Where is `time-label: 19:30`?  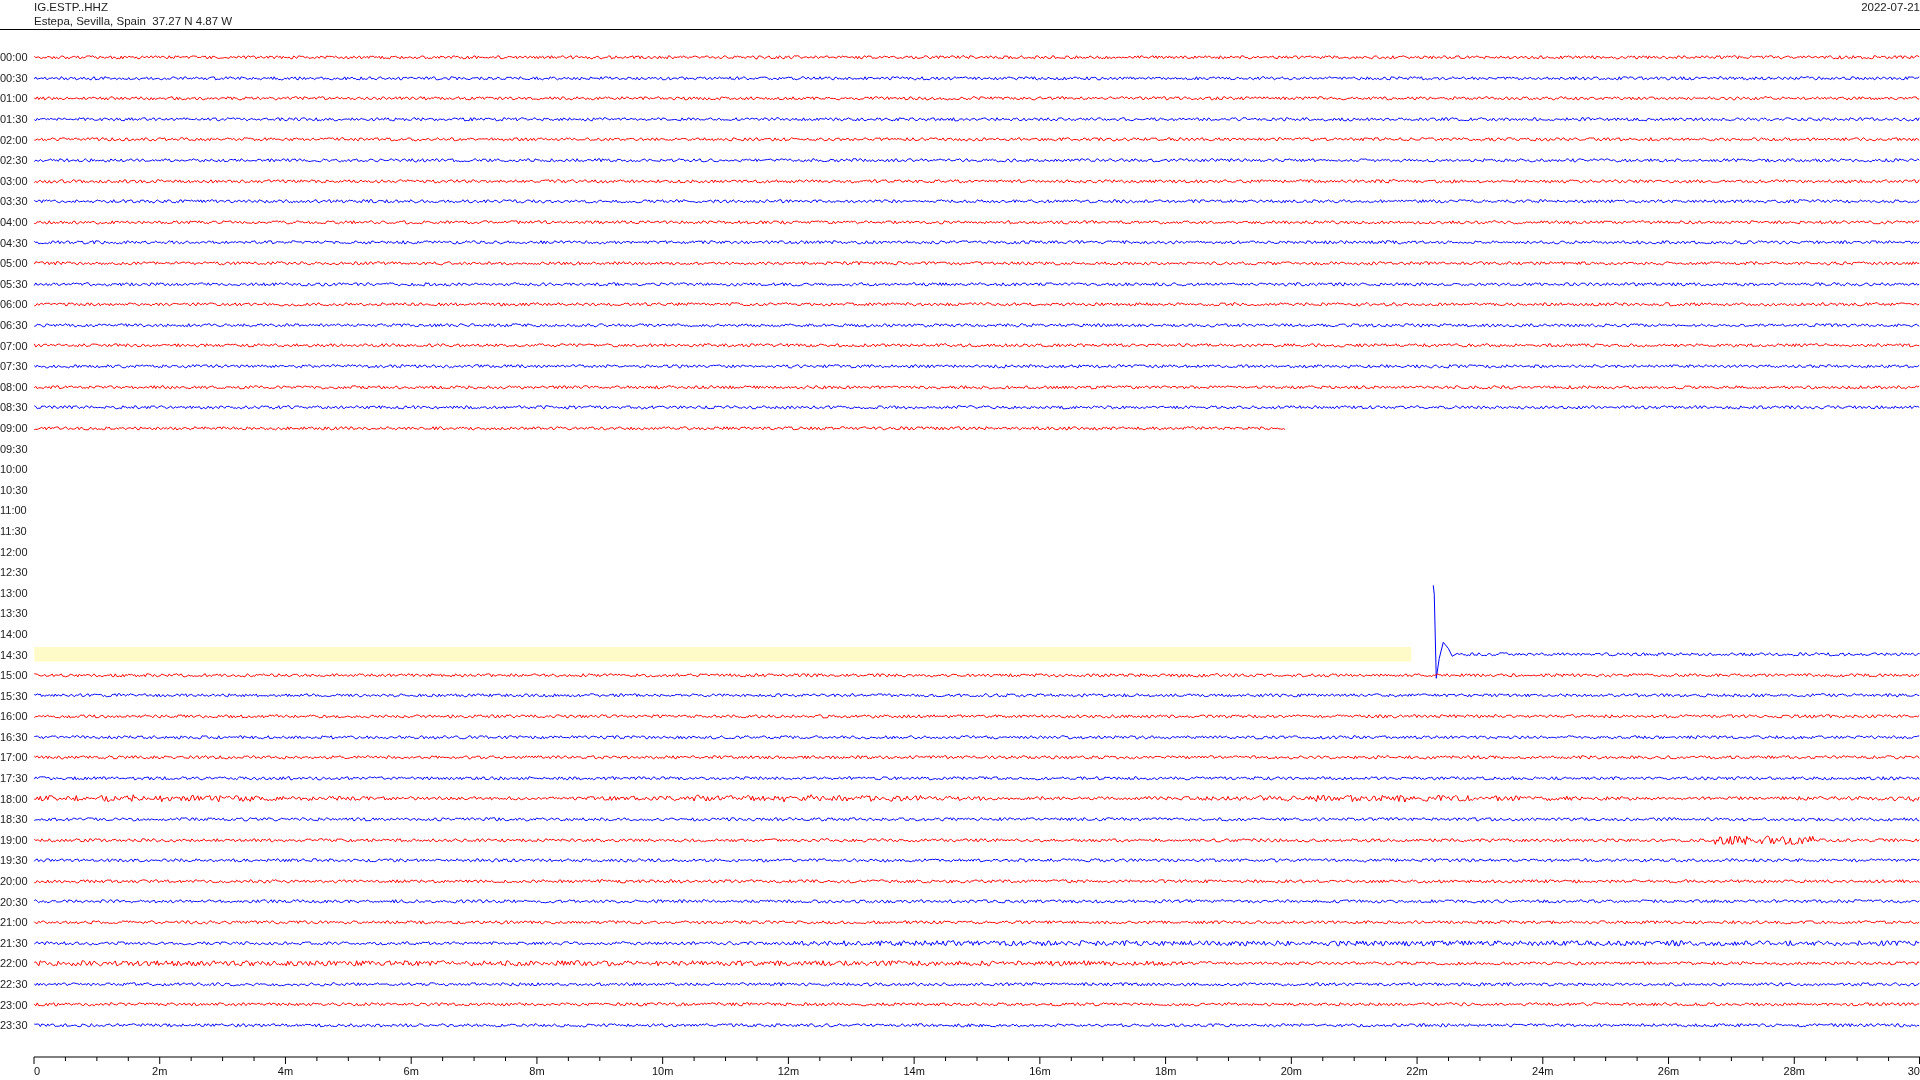
time-label: 19:30 is located at coordinates (14, 860).